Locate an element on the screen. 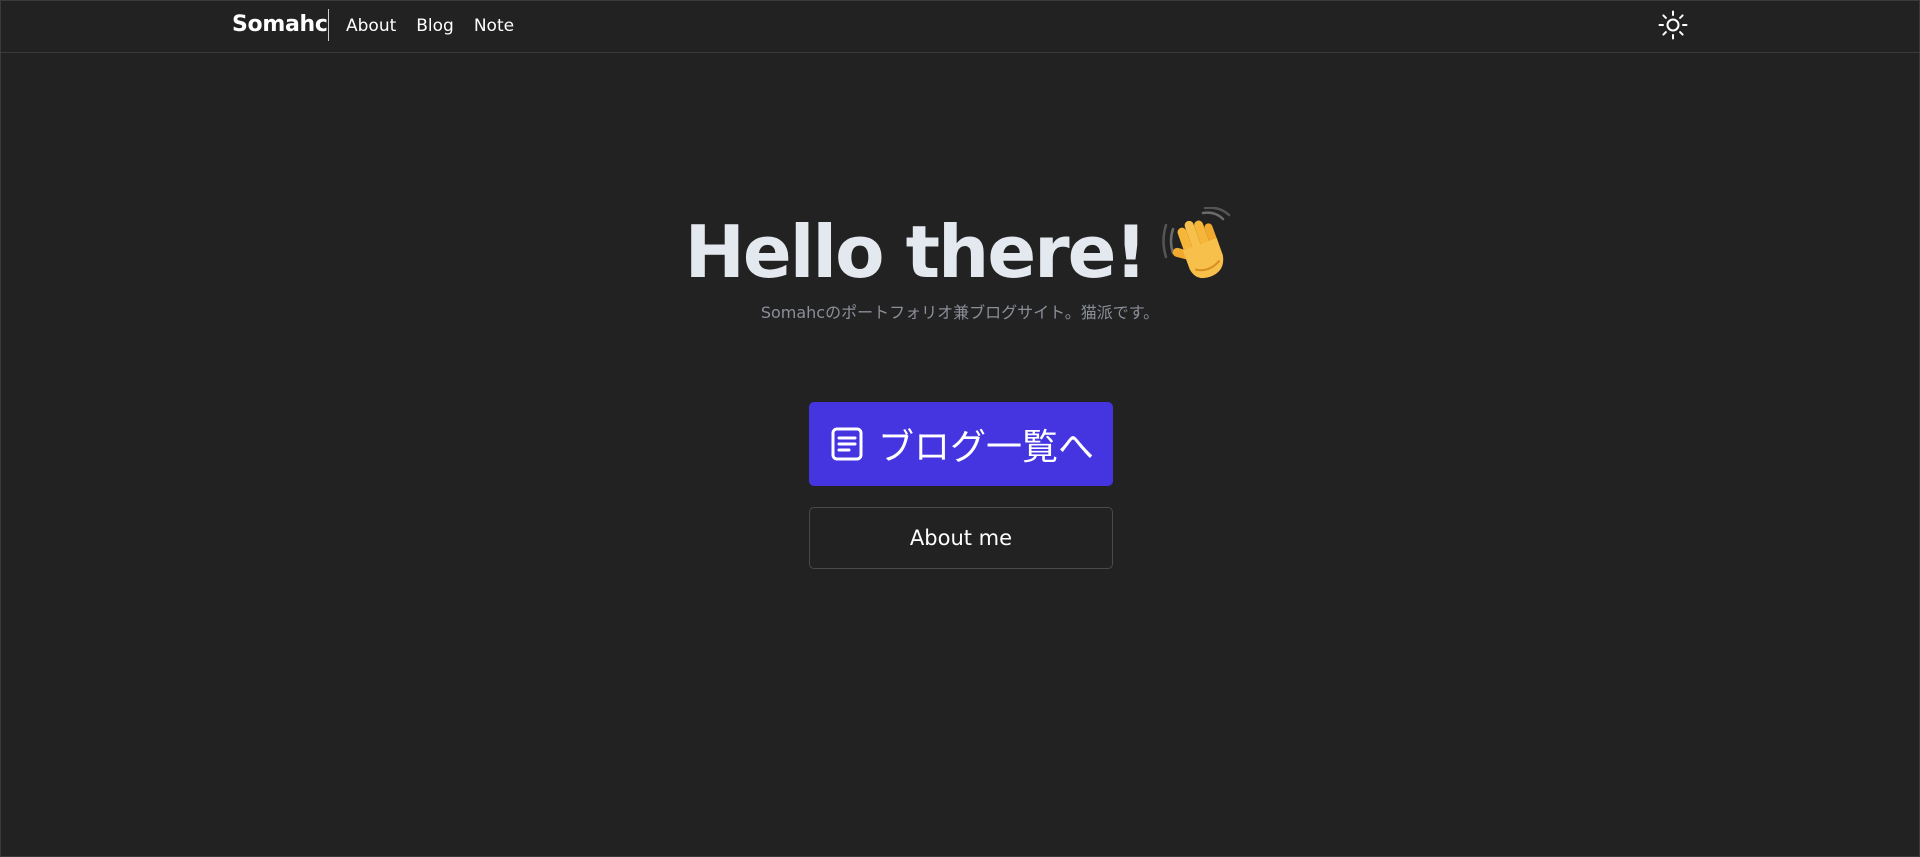 The width and height of the screenshot is (1920, 857). waving-hand-icon is located at coordinates (1197, 255).